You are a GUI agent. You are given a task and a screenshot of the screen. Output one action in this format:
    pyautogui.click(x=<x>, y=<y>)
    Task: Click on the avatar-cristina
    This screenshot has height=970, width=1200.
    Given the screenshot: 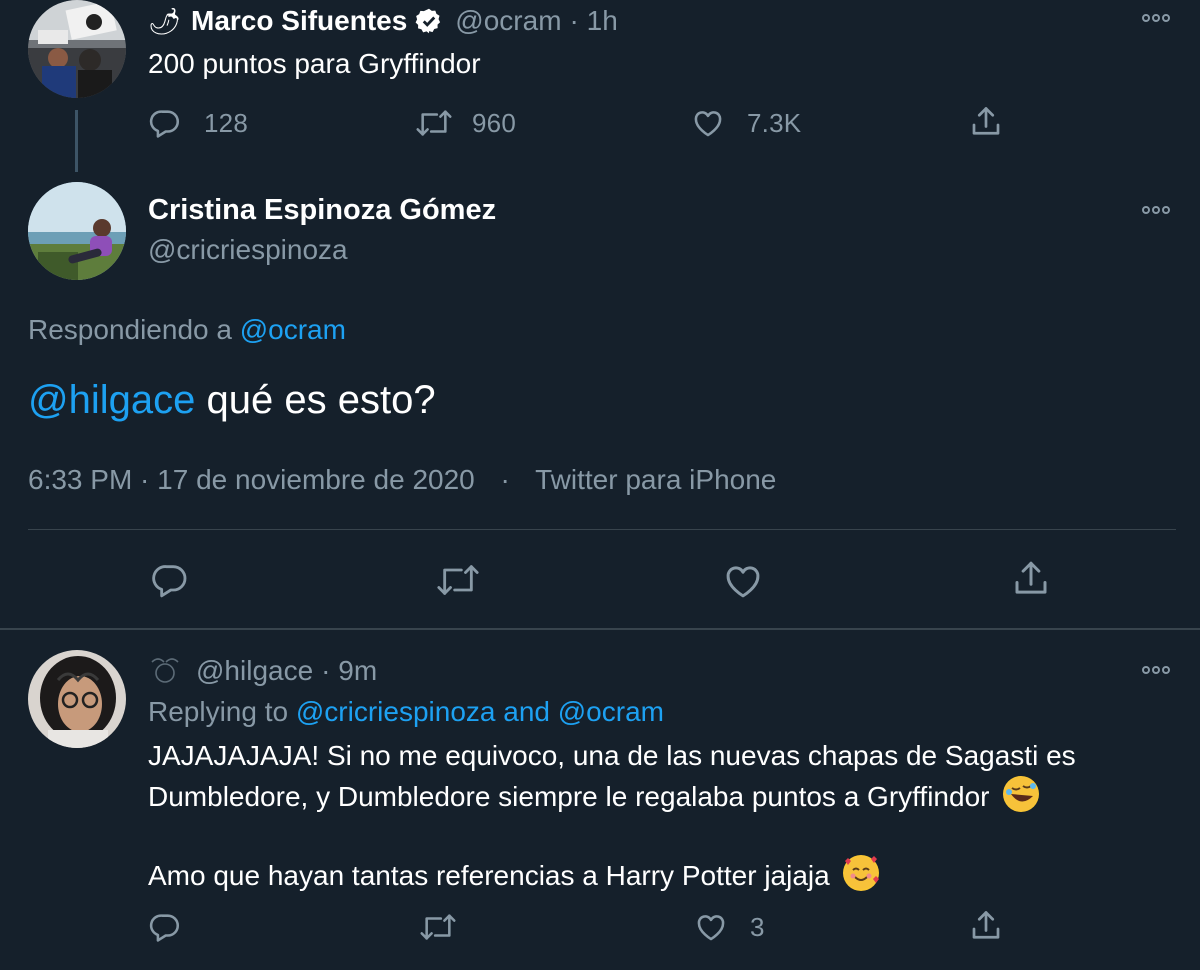 What is the action you would take?
    pyautogui.click(x=77, y=231)
    